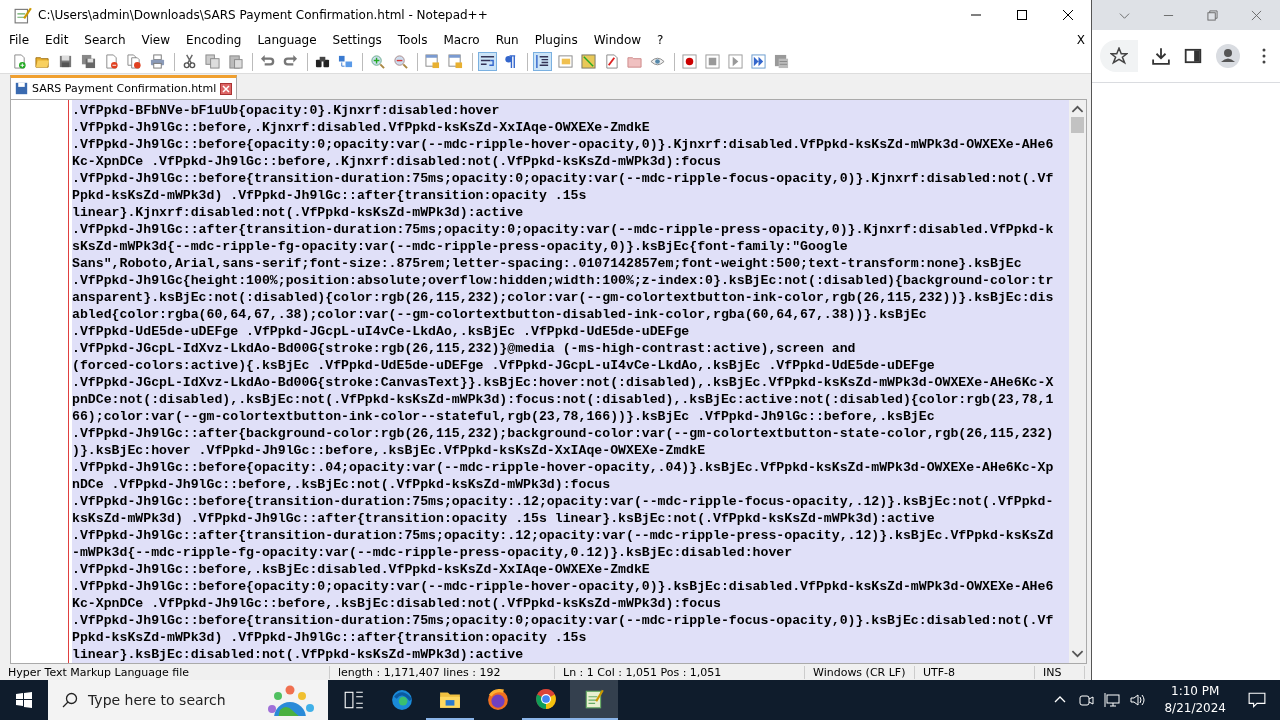 This screenshot has height=720, width=1280. I want to click on status-text: length : 1,171,407 lines : 192, so click(442, 672).